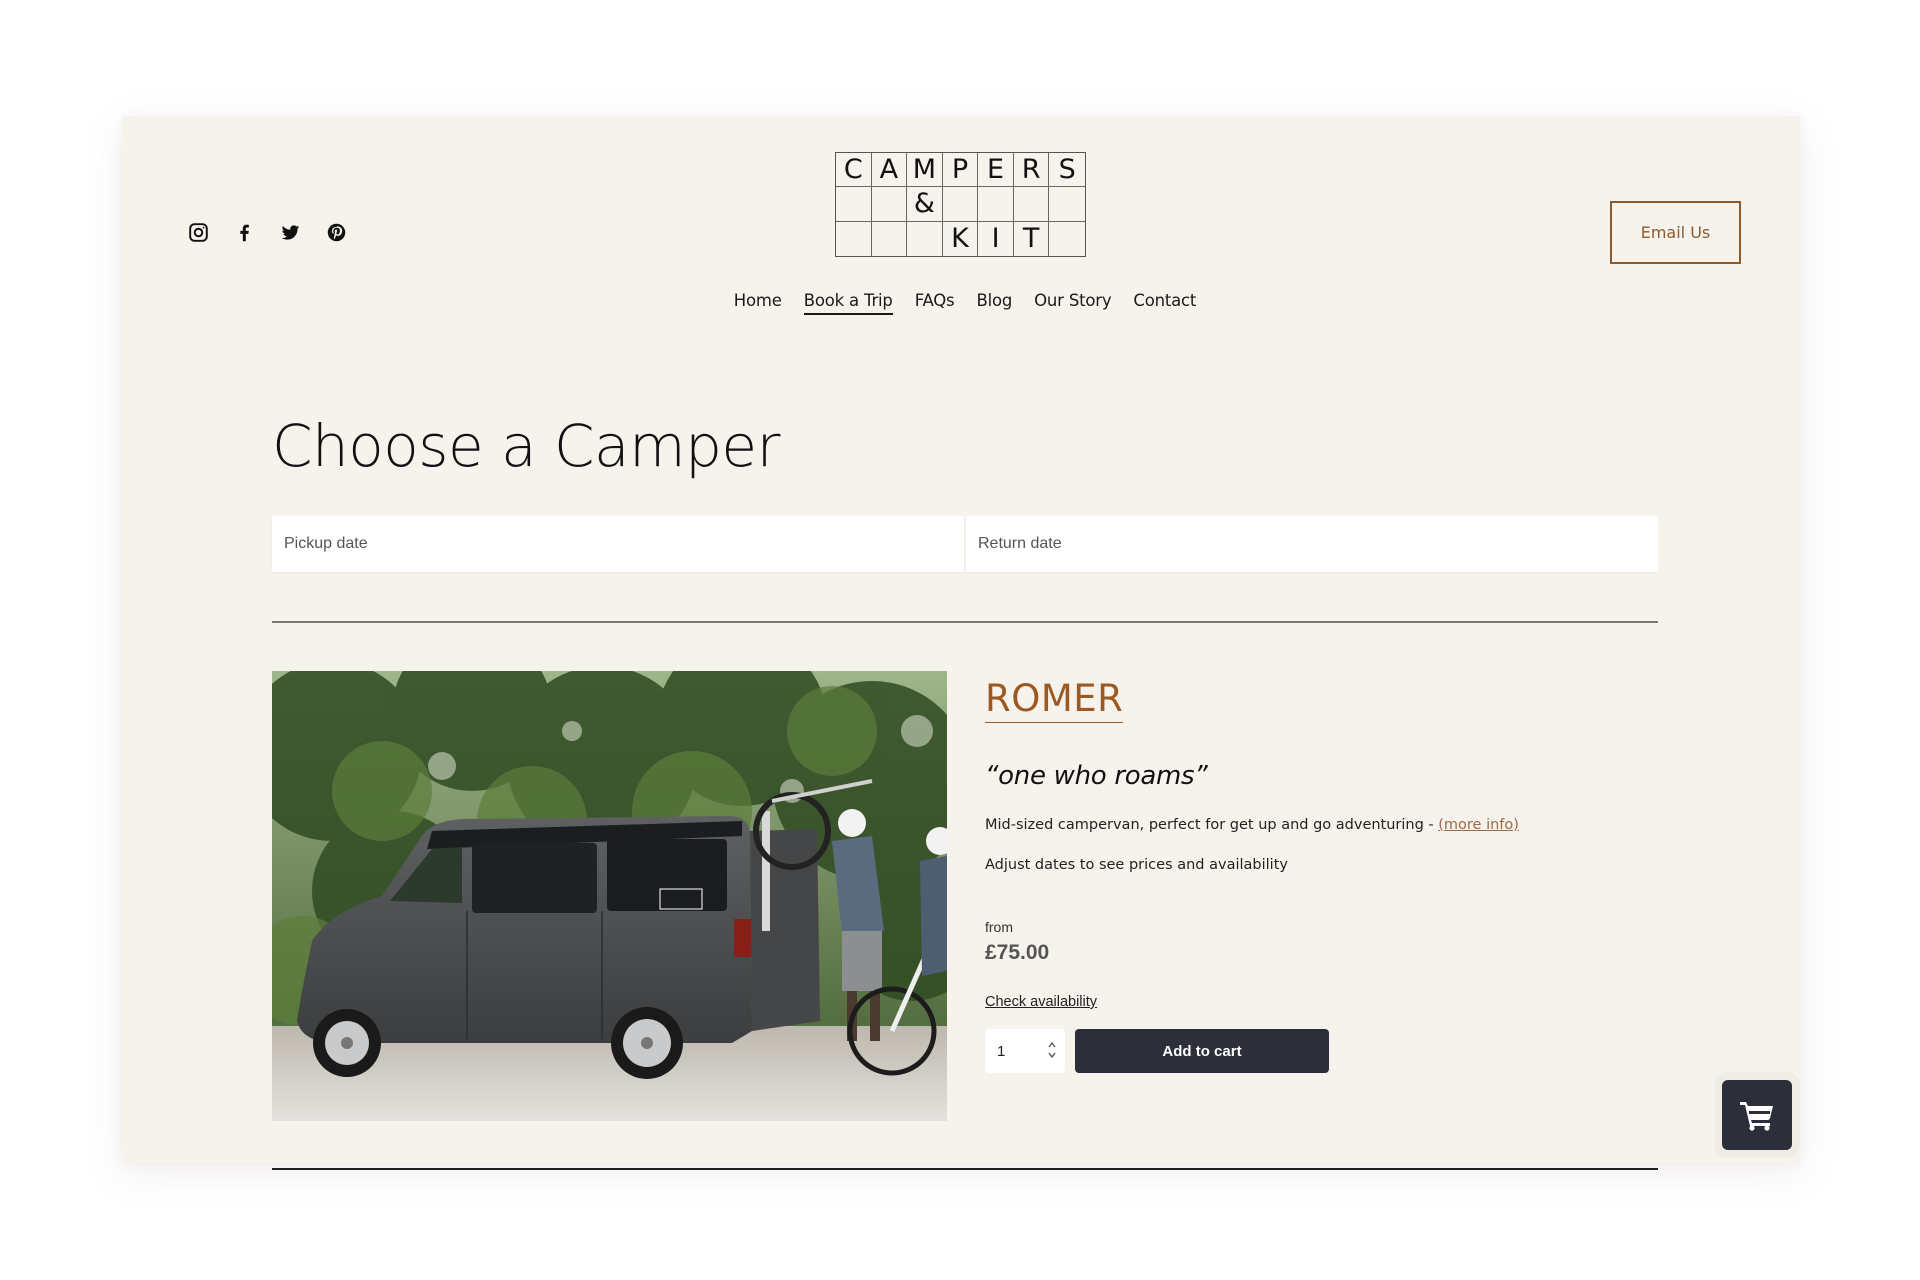 This screenshot has width=1920, height=1280. I want to click on twitter-icon, so click(290, 232).